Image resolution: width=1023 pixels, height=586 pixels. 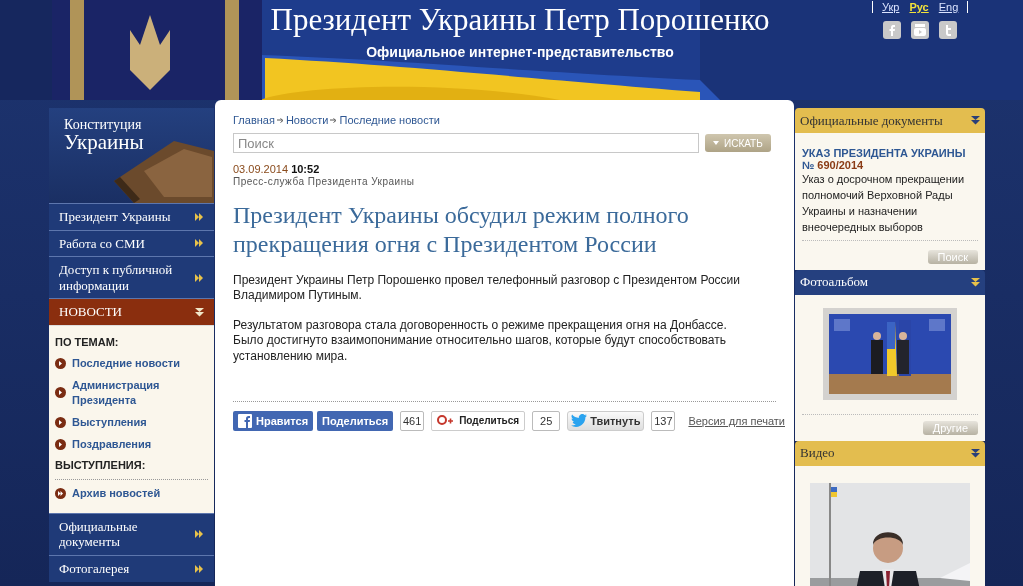 What do you see at coordinates (134, 363) in the screenshot?
I see `submenu-link: Последние новости` at bounding box center [134, 363].